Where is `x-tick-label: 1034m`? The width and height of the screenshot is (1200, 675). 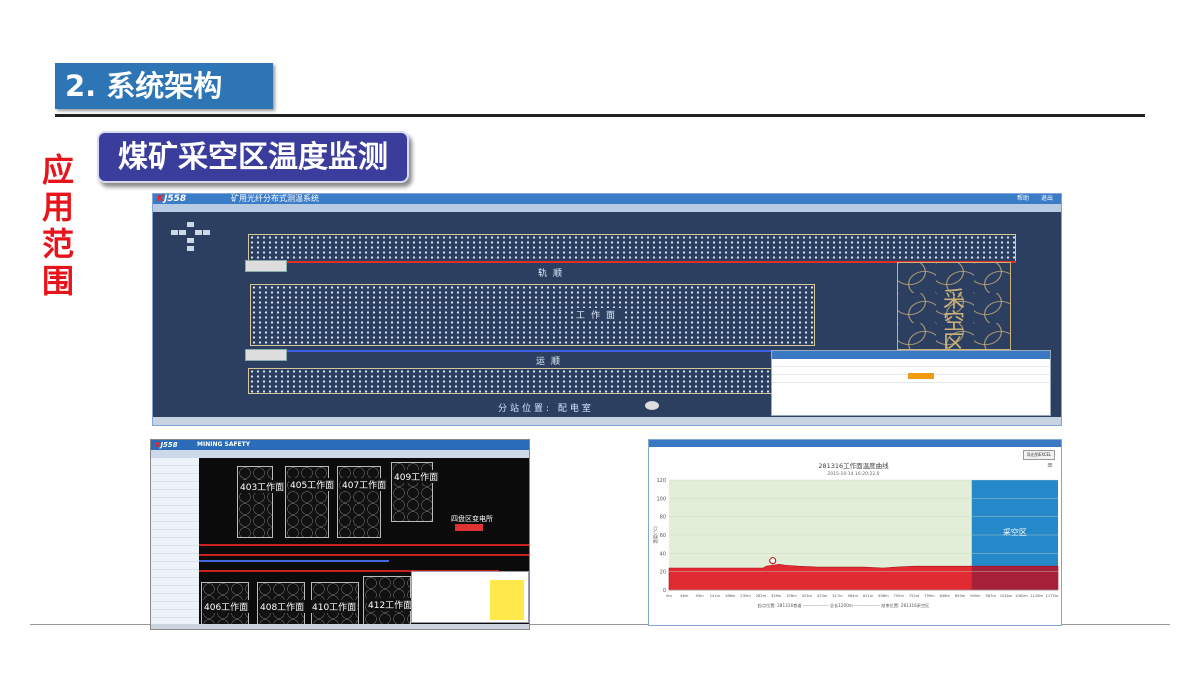
x-tick-label: 1034m is located at coordinates (1006, 596).